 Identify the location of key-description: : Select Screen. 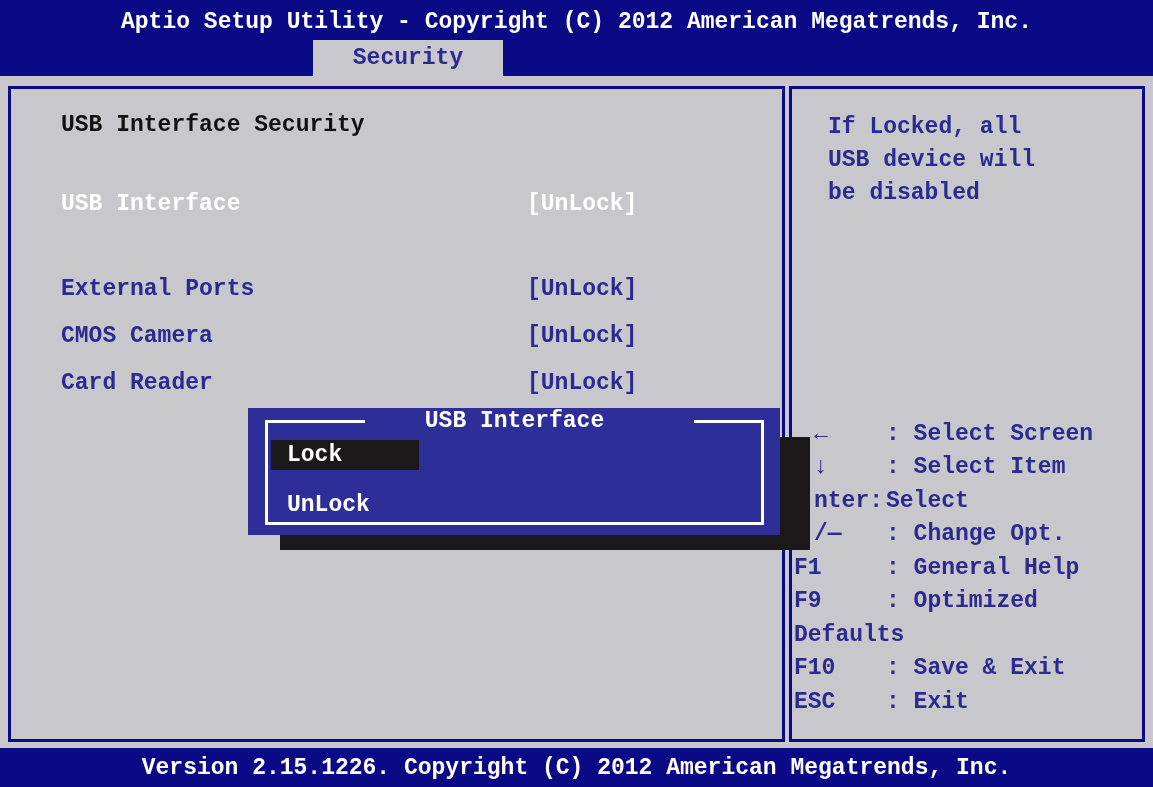
(990, 434).